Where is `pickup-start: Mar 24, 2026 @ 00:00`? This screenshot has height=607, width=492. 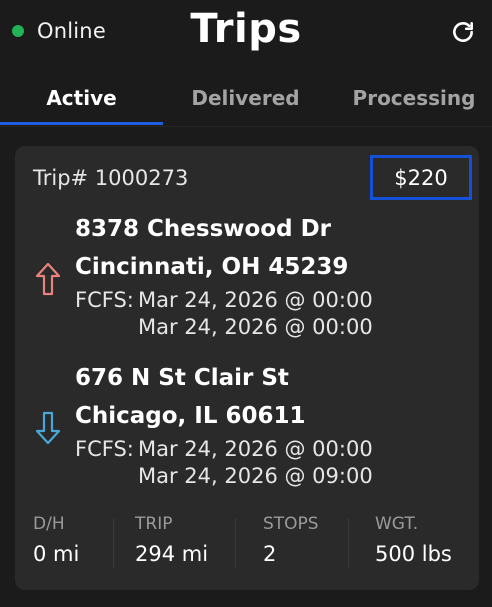
pickup-start: Mar 24, 2026 @ 00:00 is located at coordinates (255, 300).